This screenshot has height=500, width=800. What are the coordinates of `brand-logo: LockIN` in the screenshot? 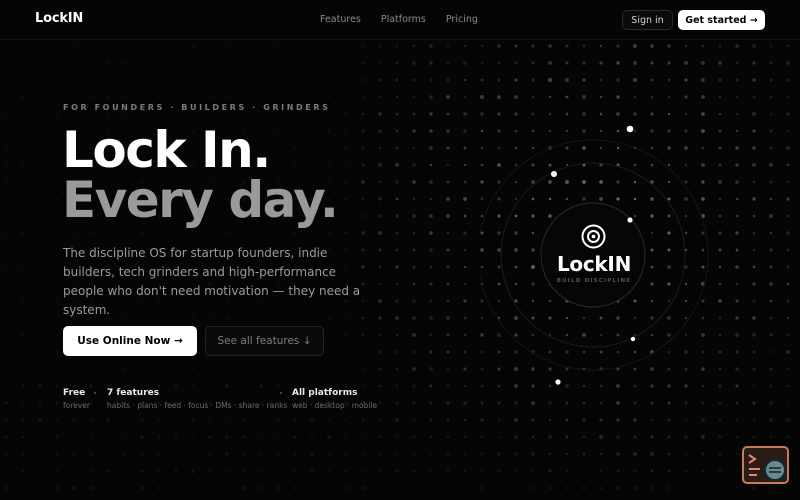 It's located at (59, 18).